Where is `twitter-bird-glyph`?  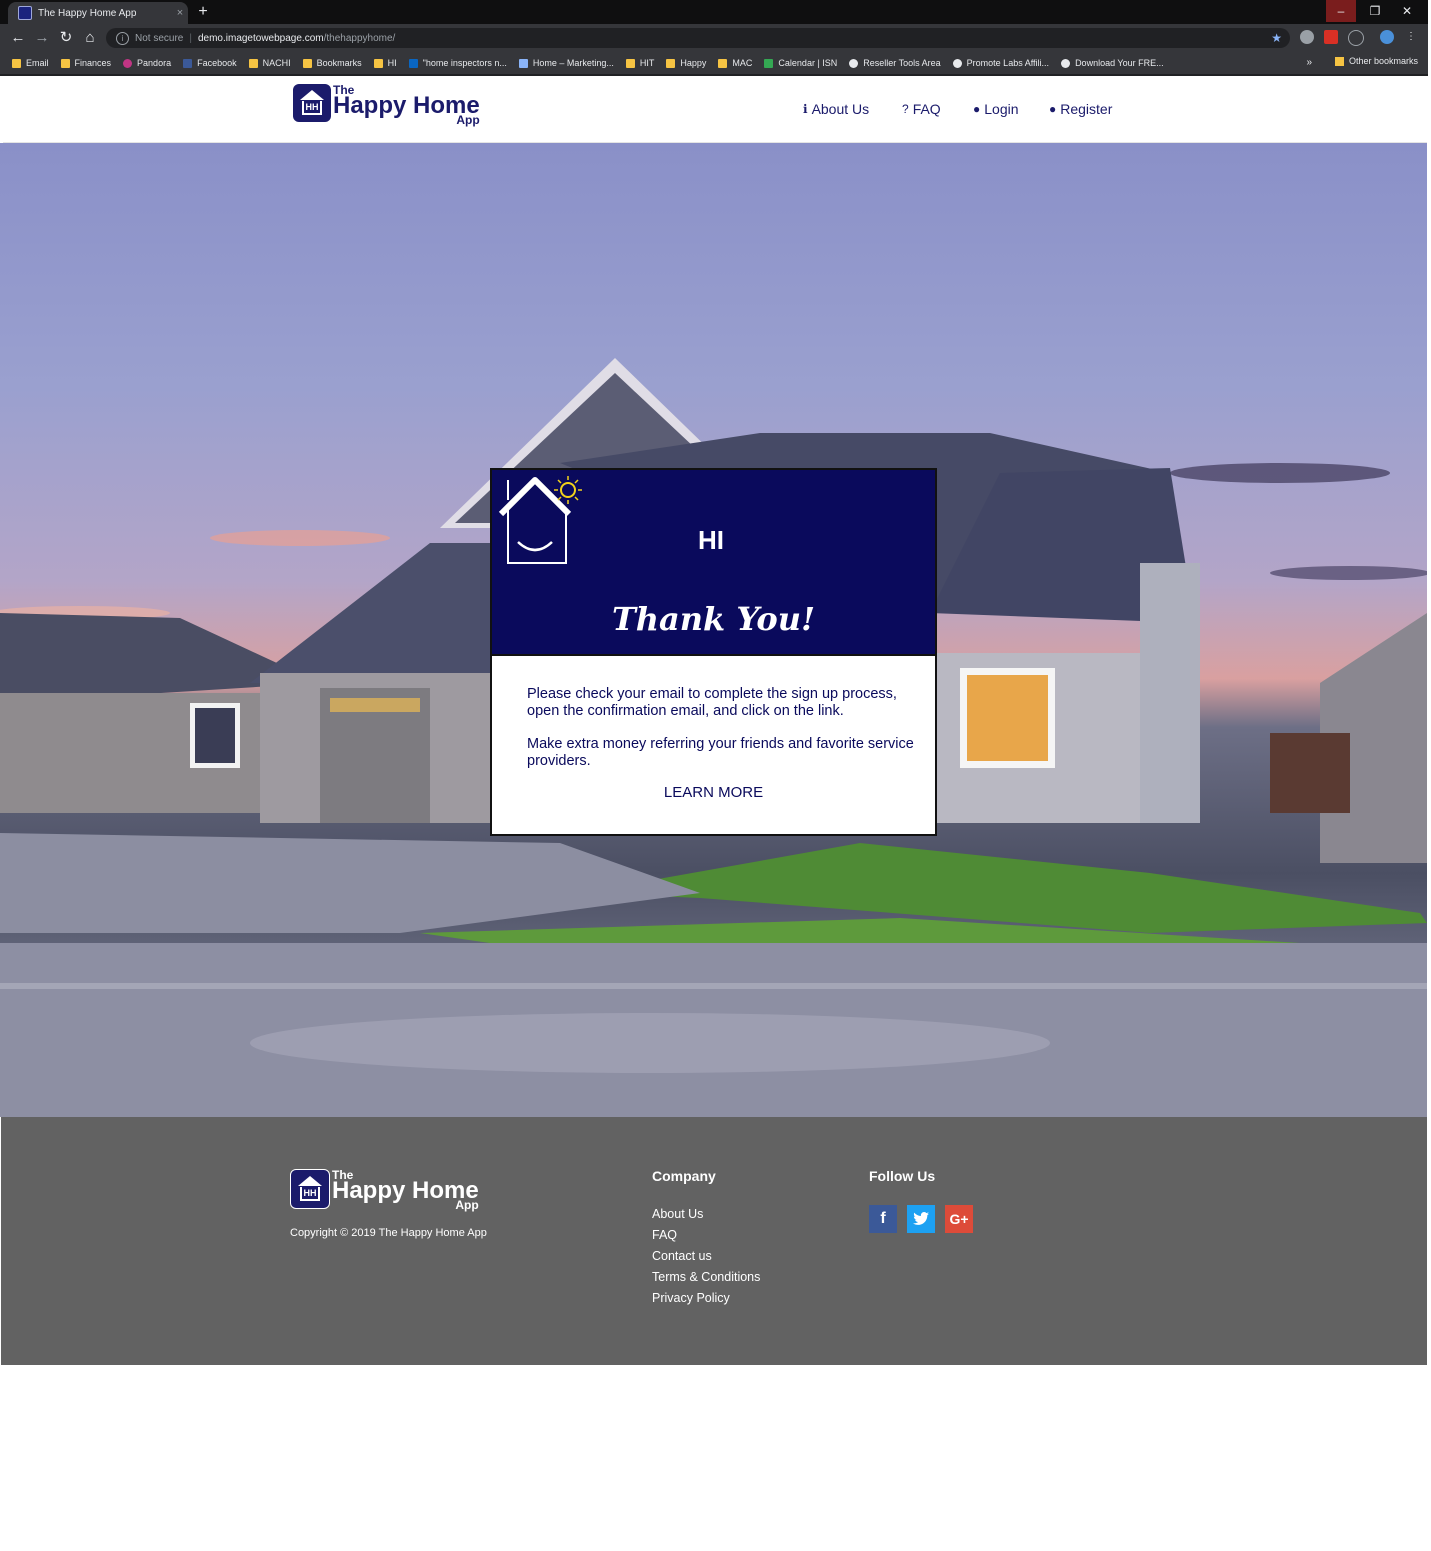
twitter-bird-glyph is located at coordinates (921, 1218).